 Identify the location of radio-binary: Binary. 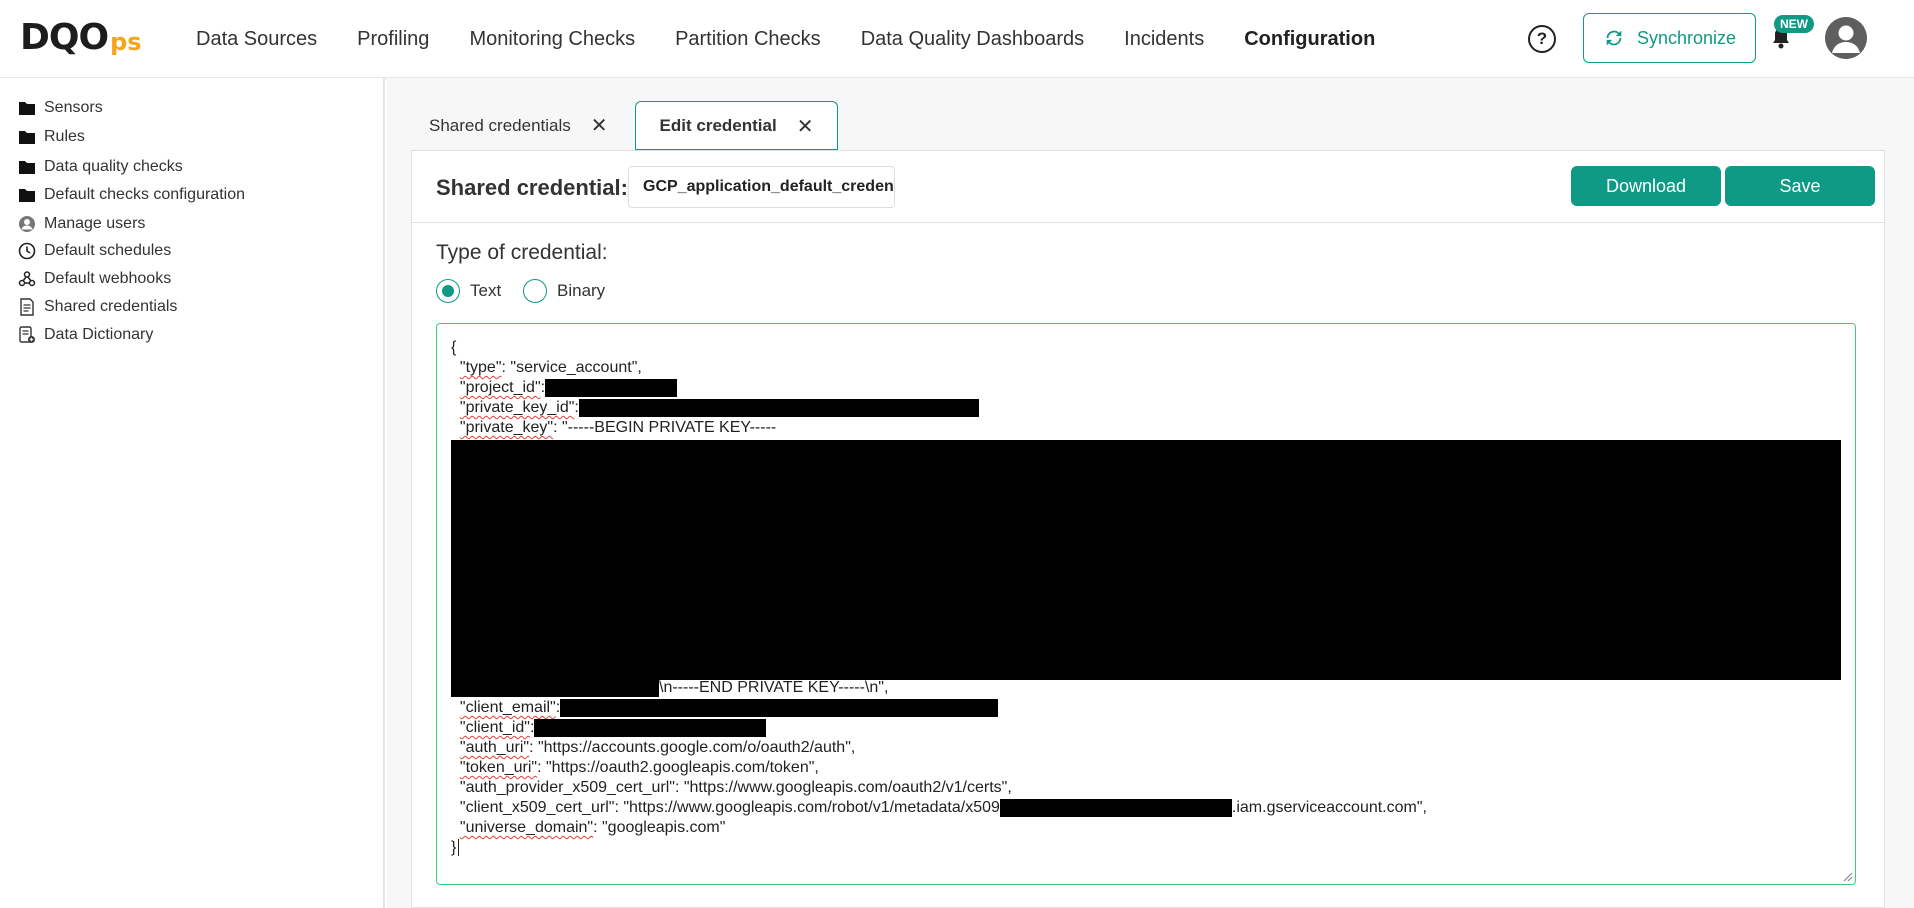
(564, 291).